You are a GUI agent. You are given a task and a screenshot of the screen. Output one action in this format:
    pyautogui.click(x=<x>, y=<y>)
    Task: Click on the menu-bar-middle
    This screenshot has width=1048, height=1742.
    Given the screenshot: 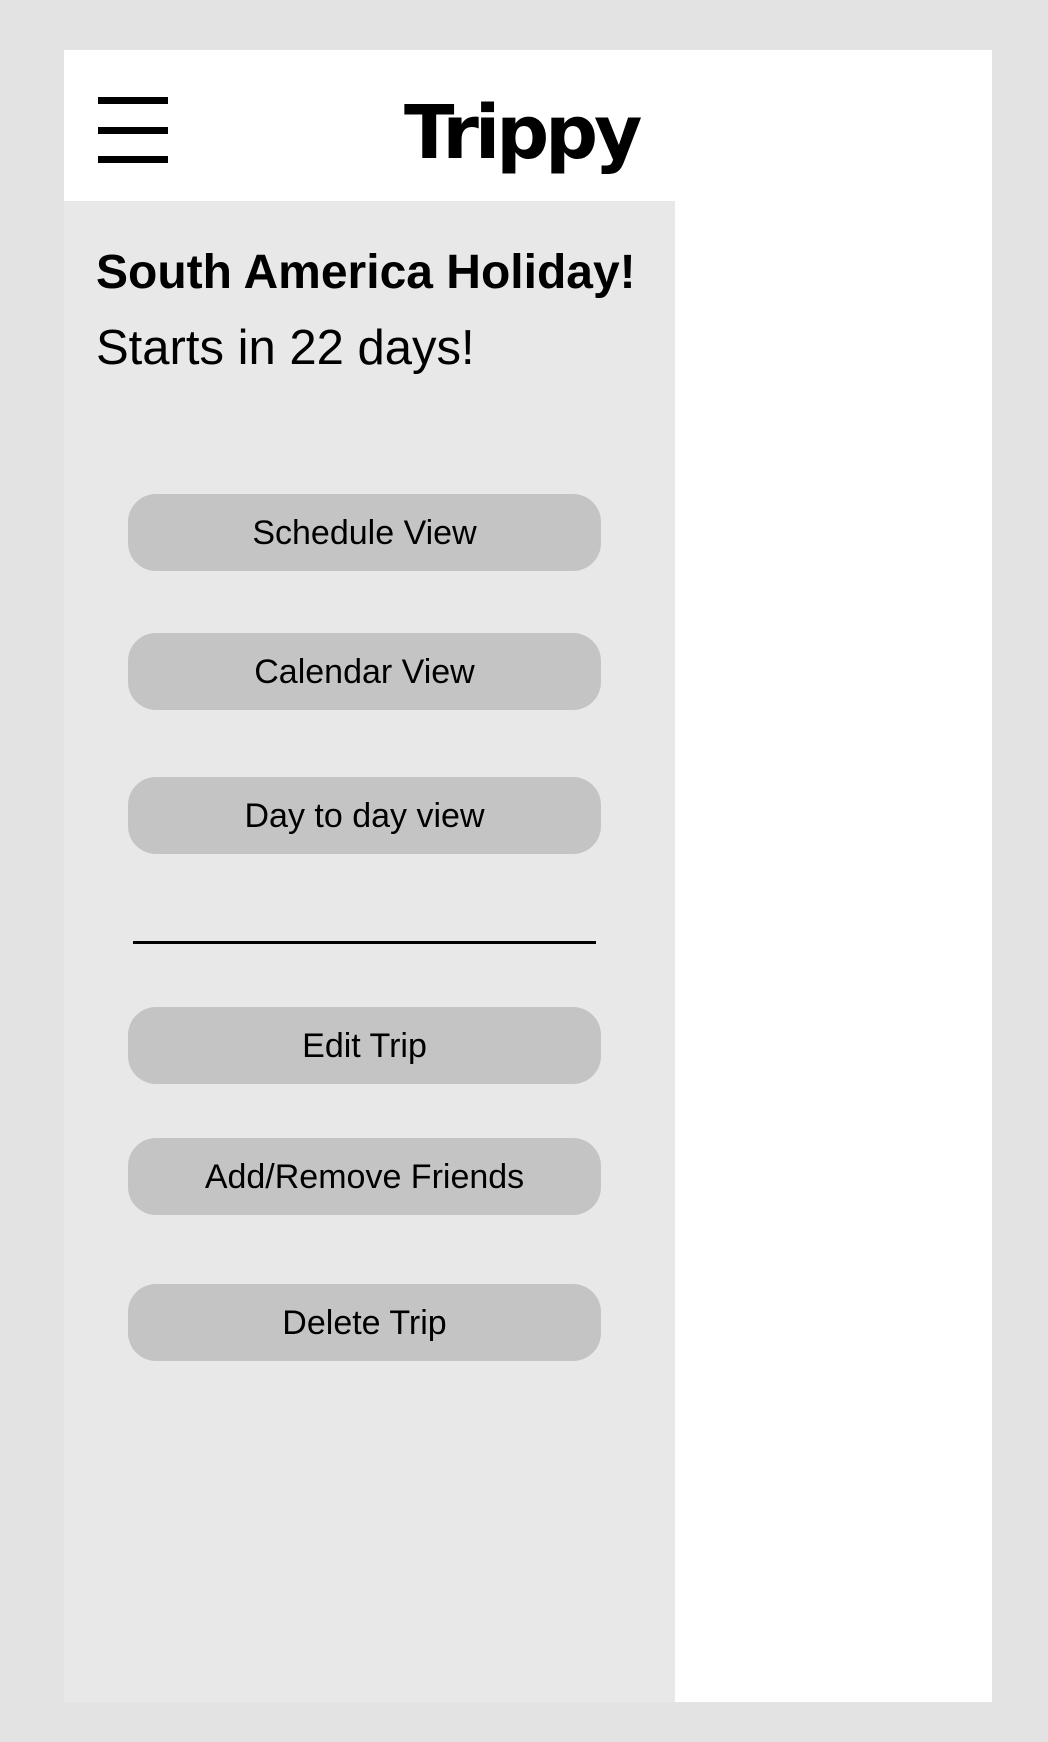 What is the action you would take?
    pyautogui.click(x=133, y=130)
    